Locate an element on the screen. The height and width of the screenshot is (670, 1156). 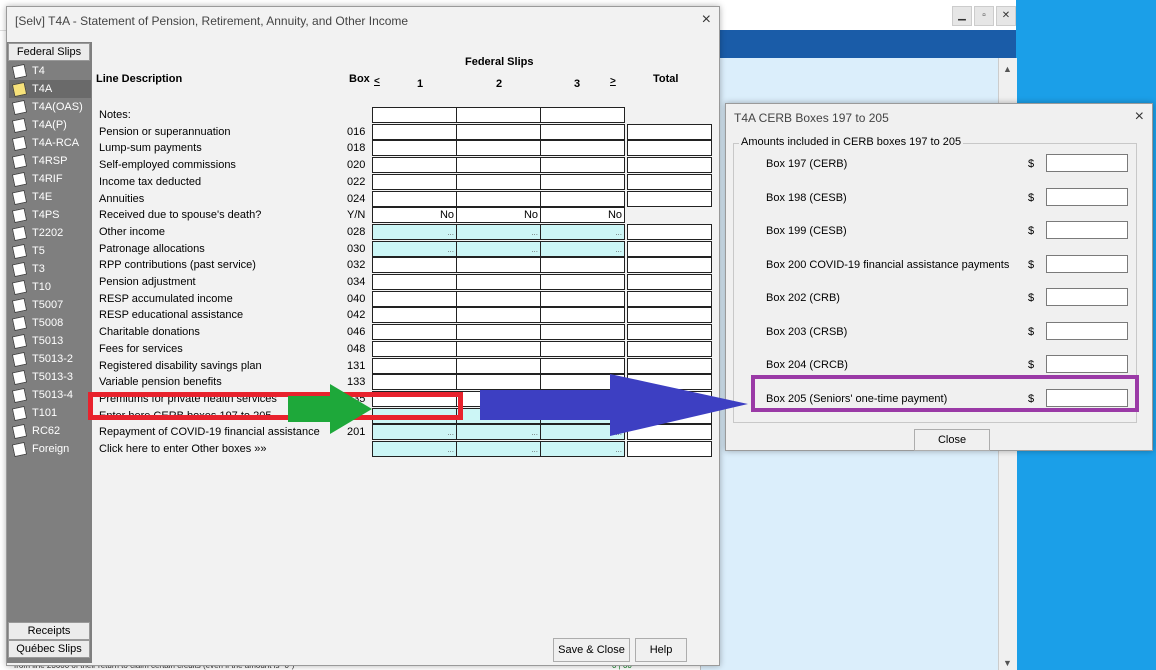
slip-item: T4A(OAS) is located at coordinates (50, 107).